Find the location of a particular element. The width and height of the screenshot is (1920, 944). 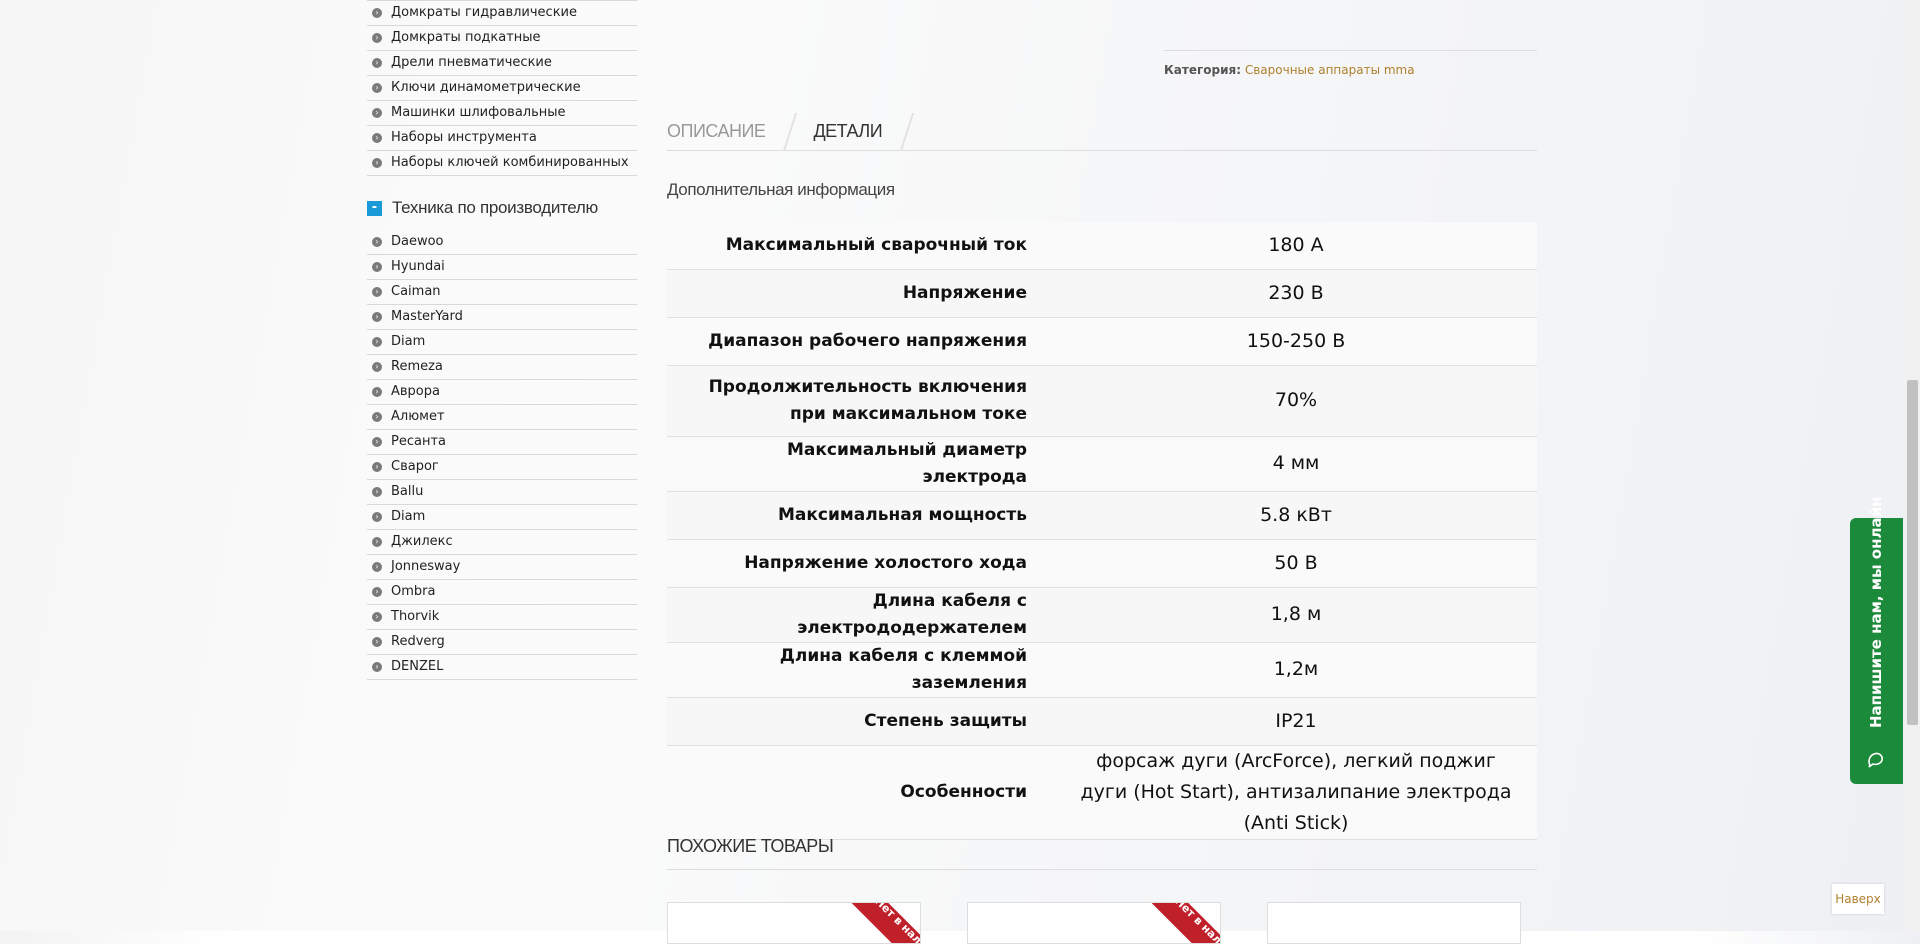

category-label: Категория: is located at coordinates (1203, 70).